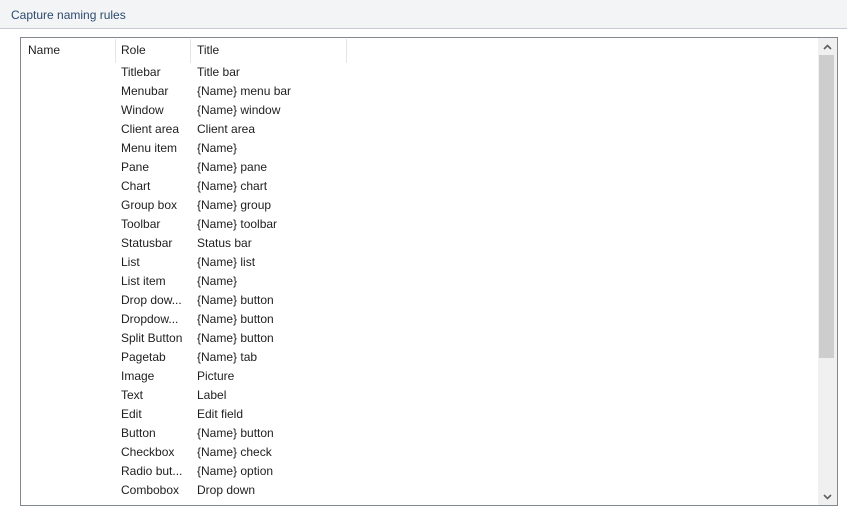  I want to click on list-item: Window {Name} window, so click(418, 110).